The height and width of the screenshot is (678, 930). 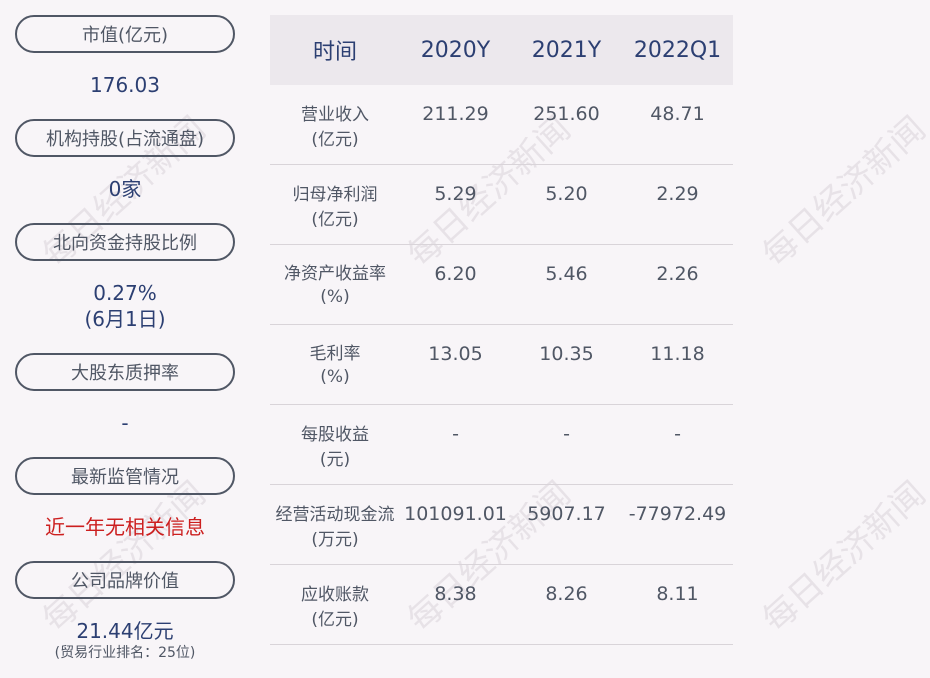 I want to click on table-cell: 11.18, so click(x=677, y=354).